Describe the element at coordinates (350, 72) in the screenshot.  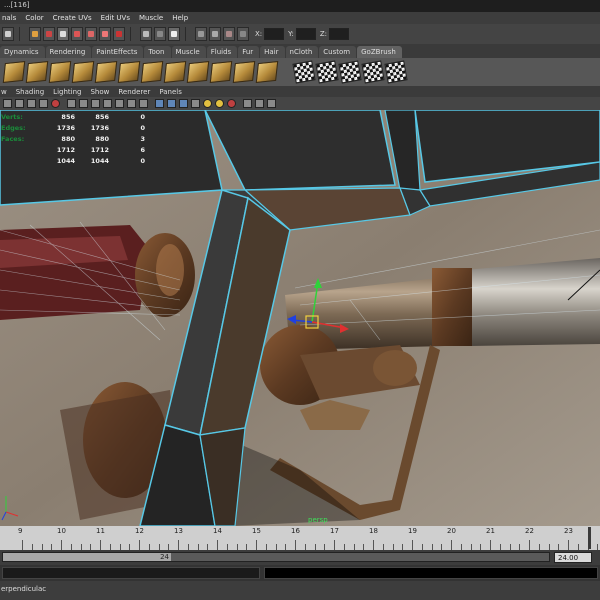
I see `checker-tile-icon` at that location.